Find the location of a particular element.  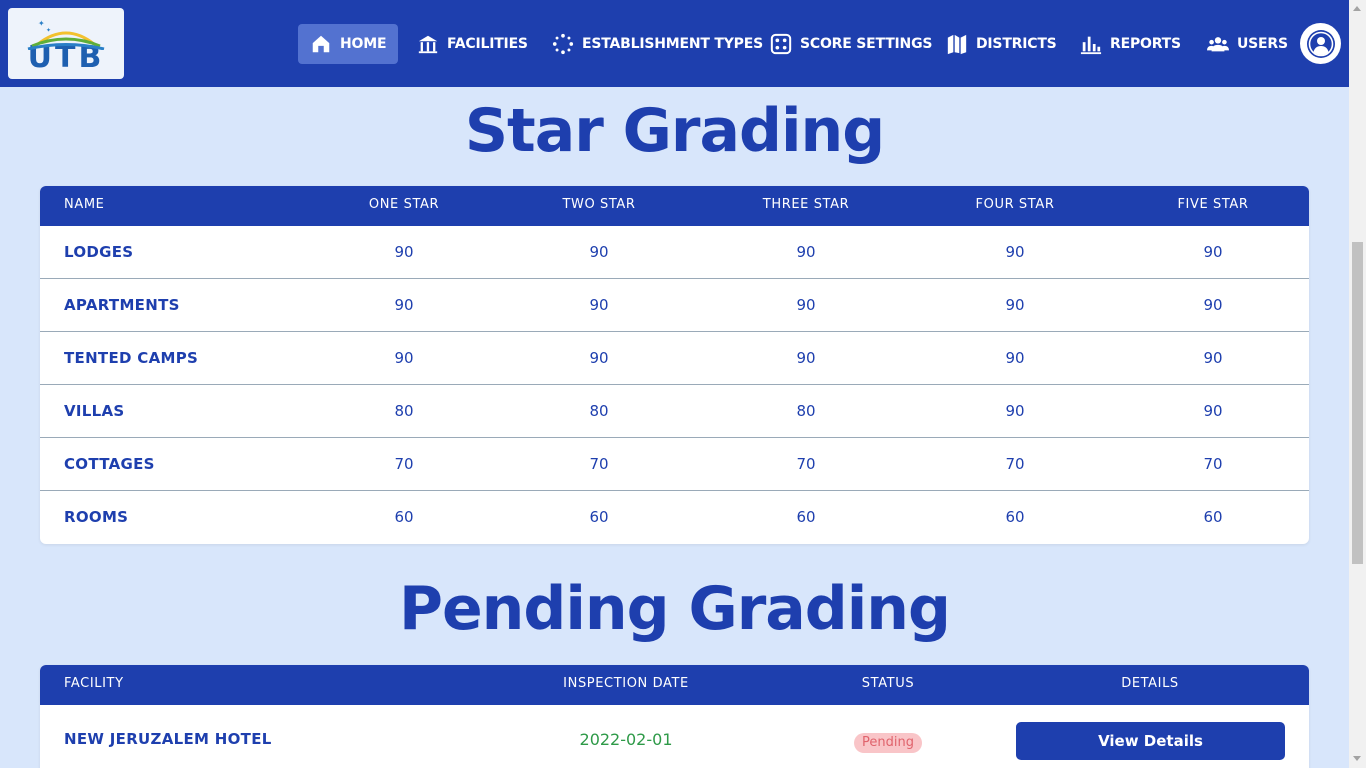

nav-score-settings: SCORE SETTINGS is located at coordinates (851, 44).